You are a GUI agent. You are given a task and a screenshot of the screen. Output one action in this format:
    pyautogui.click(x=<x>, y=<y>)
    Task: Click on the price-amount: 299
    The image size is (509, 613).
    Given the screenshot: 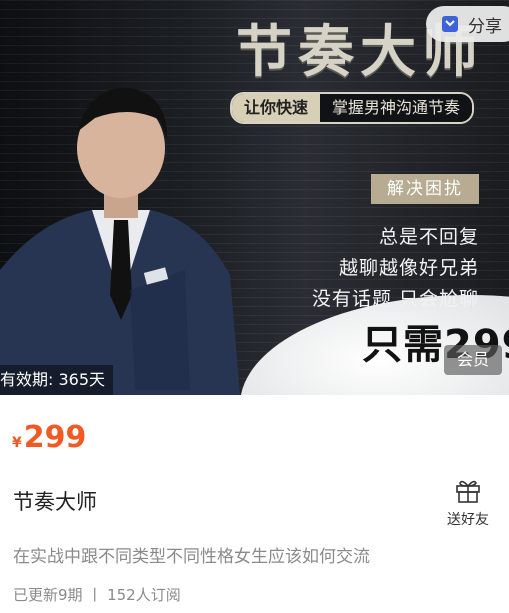 What is the action you would take?
    pyautogui.click(x=55, y=437)
    